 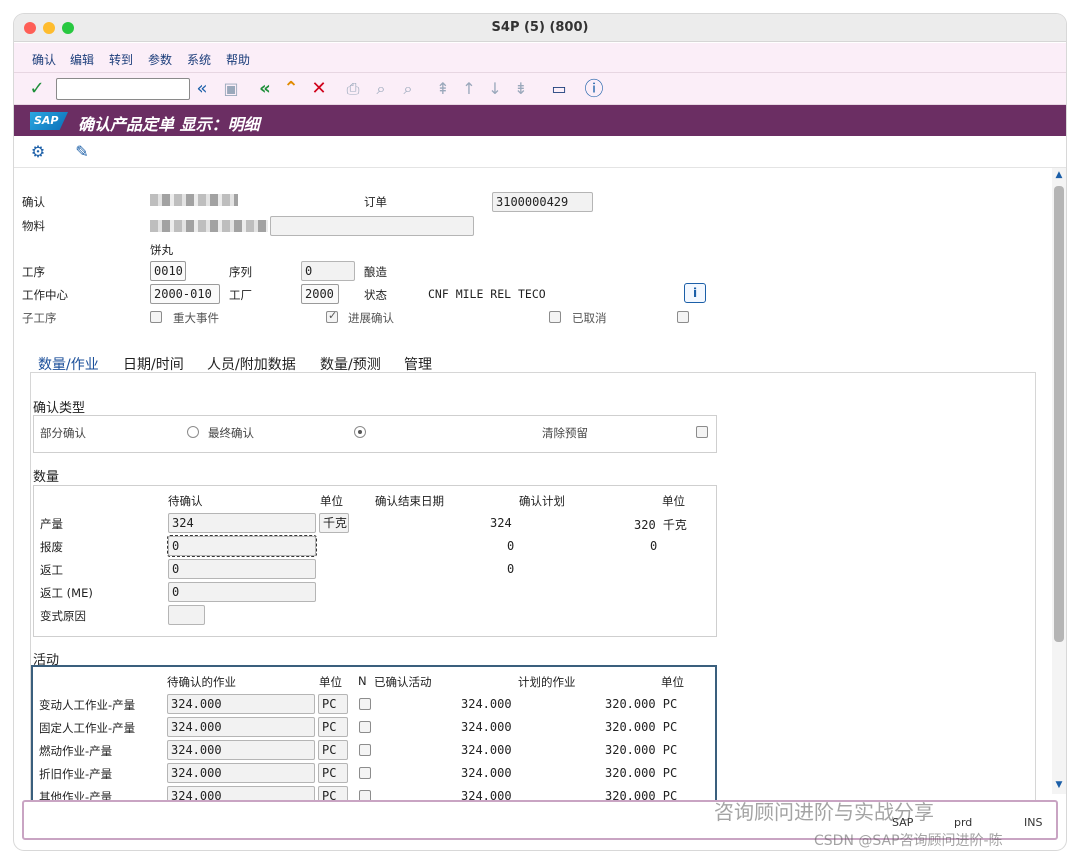 What do you see at coordinates (486, 750) in the screenshot?
I see `activity-3-confirmed: 324.000` at bounding box center [486, 750].